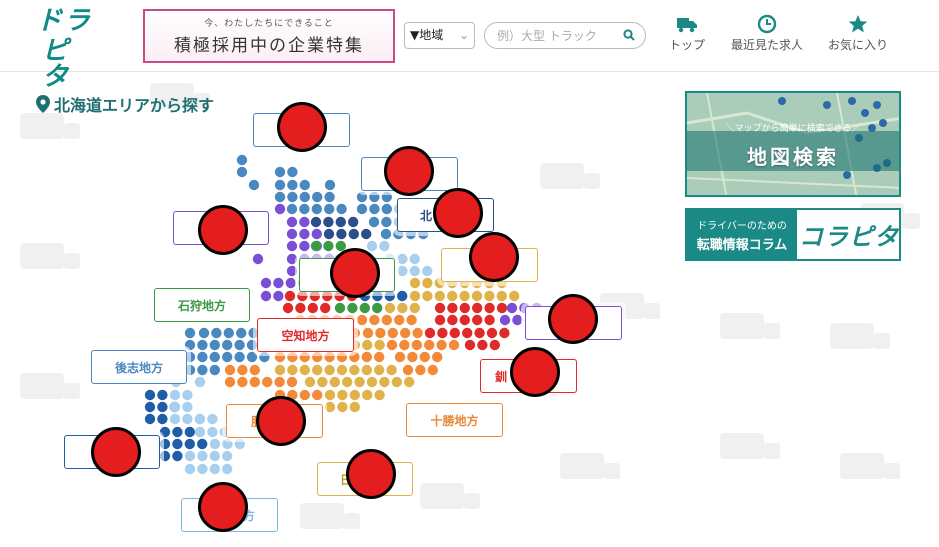  Describe the element at coordinates (793, 144) in the screenshot. I see `map-search-banner: ＼マップから簡単に検索できる／ 地図検索` at that location.